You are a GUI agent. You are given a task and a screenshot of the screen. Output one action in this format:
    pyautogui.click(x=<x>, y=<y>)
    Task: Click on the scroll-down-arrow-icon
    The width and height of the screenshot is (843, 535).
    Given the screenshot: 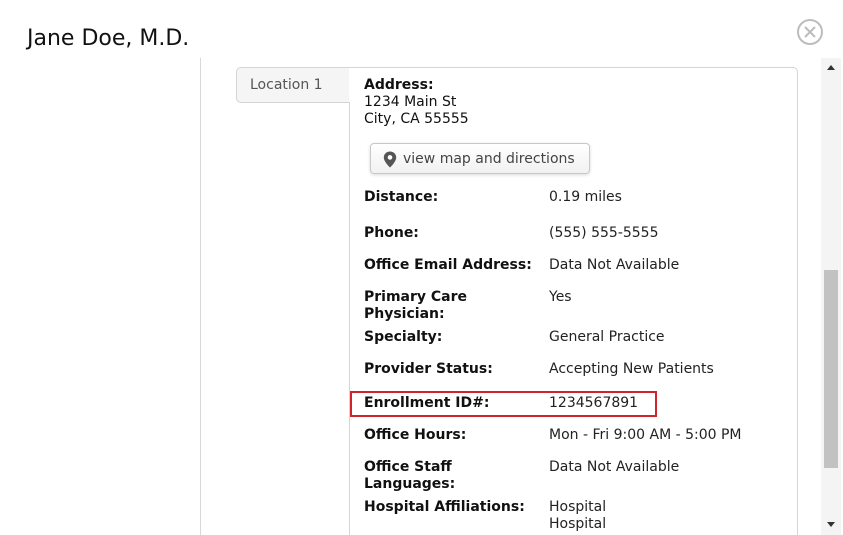 What is the action you would take?
    pyautogui.click(x=831, y=524)
    